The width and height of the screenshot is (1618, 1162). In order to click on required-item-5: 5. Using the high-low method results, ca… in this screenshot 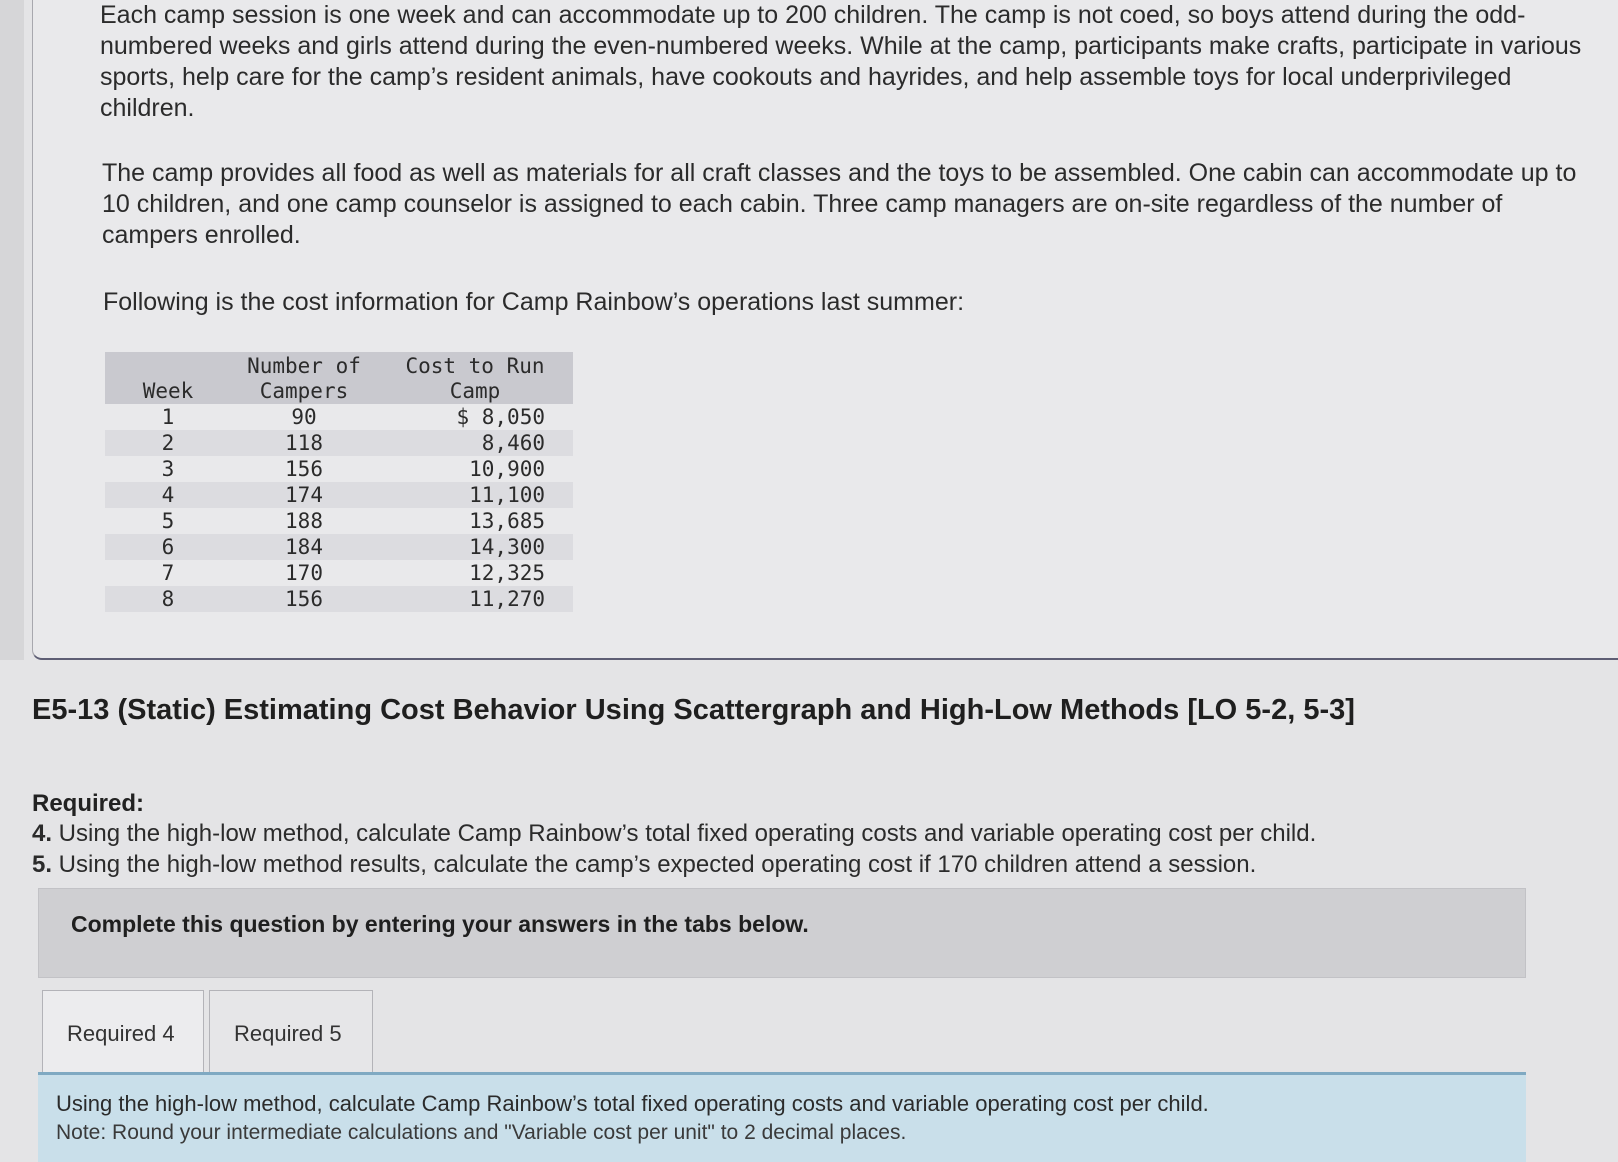, I will do `click(644, 865)`.